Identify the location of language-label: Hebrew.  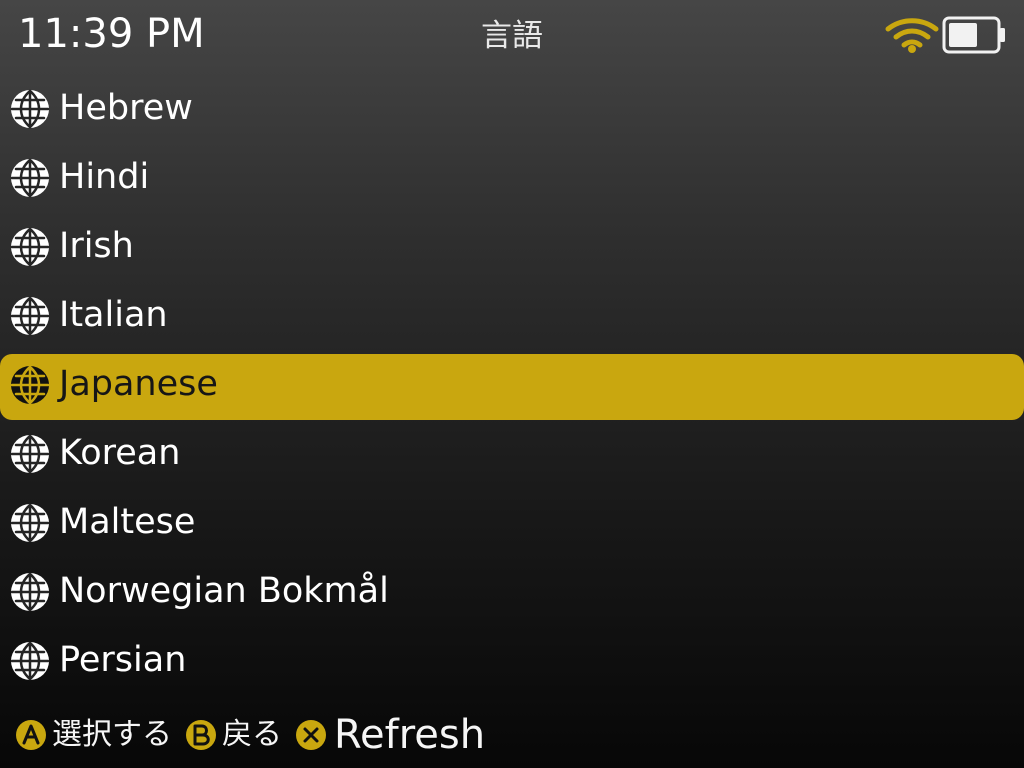
(126, 108).